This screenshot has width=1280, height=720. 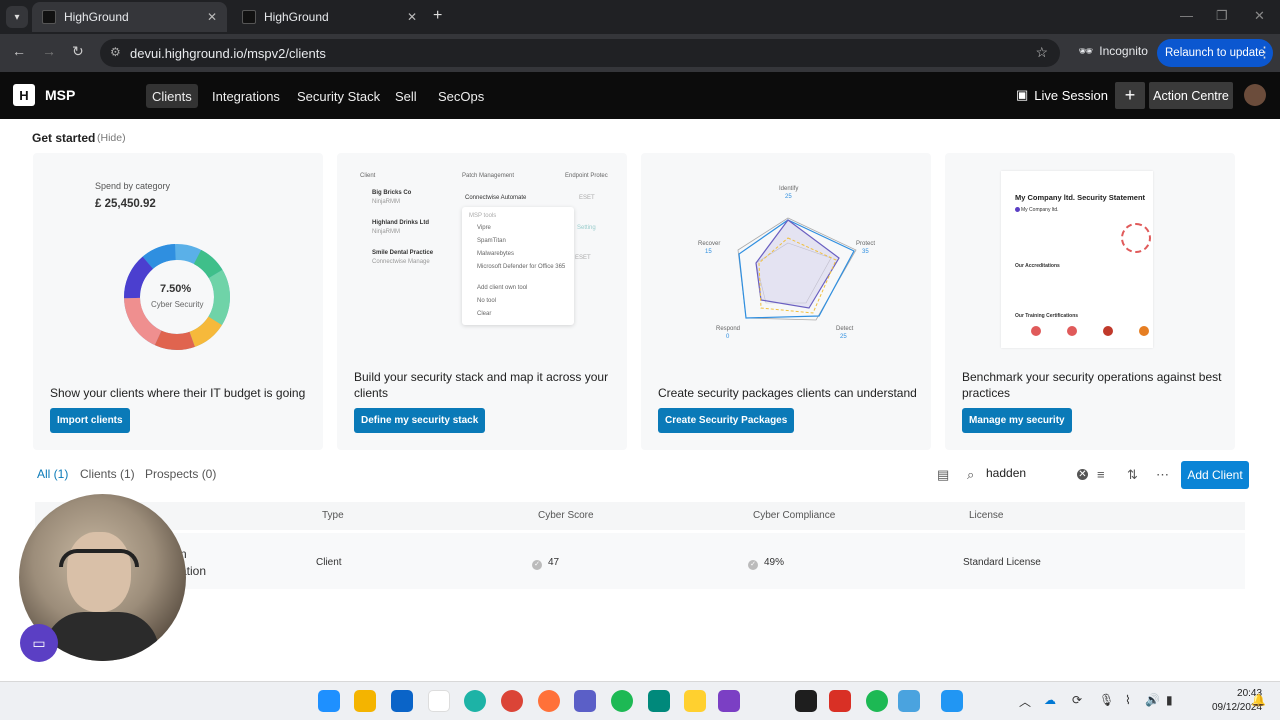 I want to click on chat-support-icon: ▭, so click(x=39, y=643).